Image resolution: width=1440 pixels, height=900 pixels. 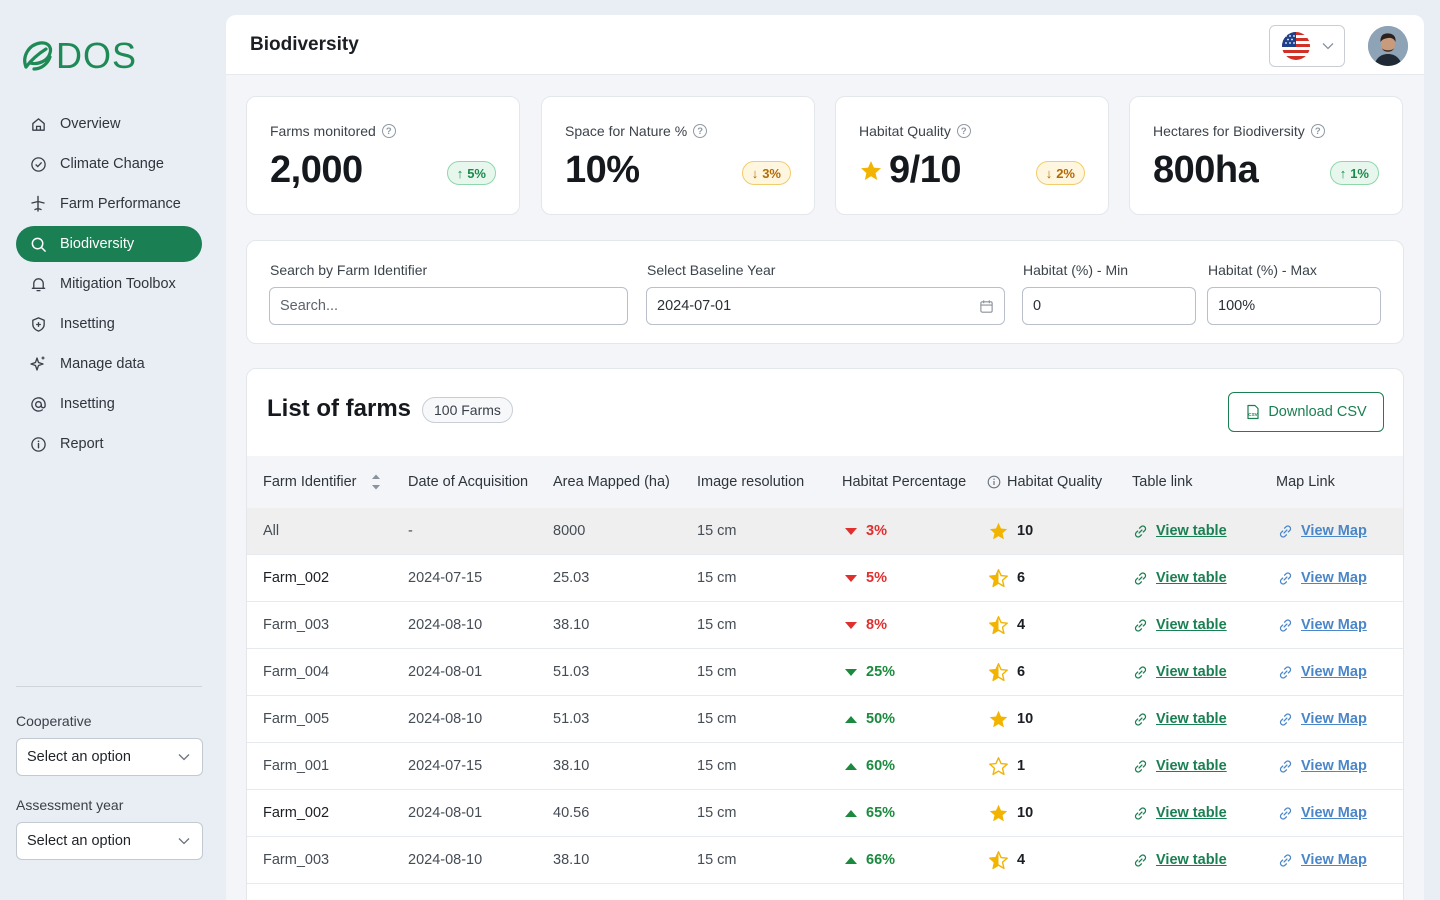 What do you see at coordinates (70, 805) in the screenshot?
I see `assessment-year-label: Assessment year` at bounding box center [70, 805].